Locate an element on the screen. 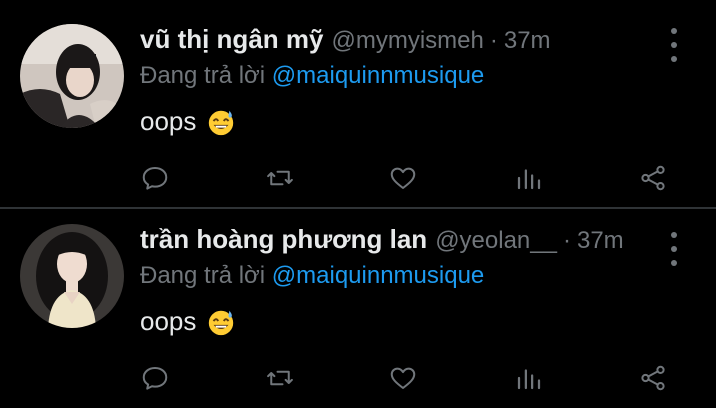 Image resolution: width=716 pixels, height=408 pixels. tweet-header: trần hoàng phương lan @yeolan__ · 37m is located at coordinates (382, 244).